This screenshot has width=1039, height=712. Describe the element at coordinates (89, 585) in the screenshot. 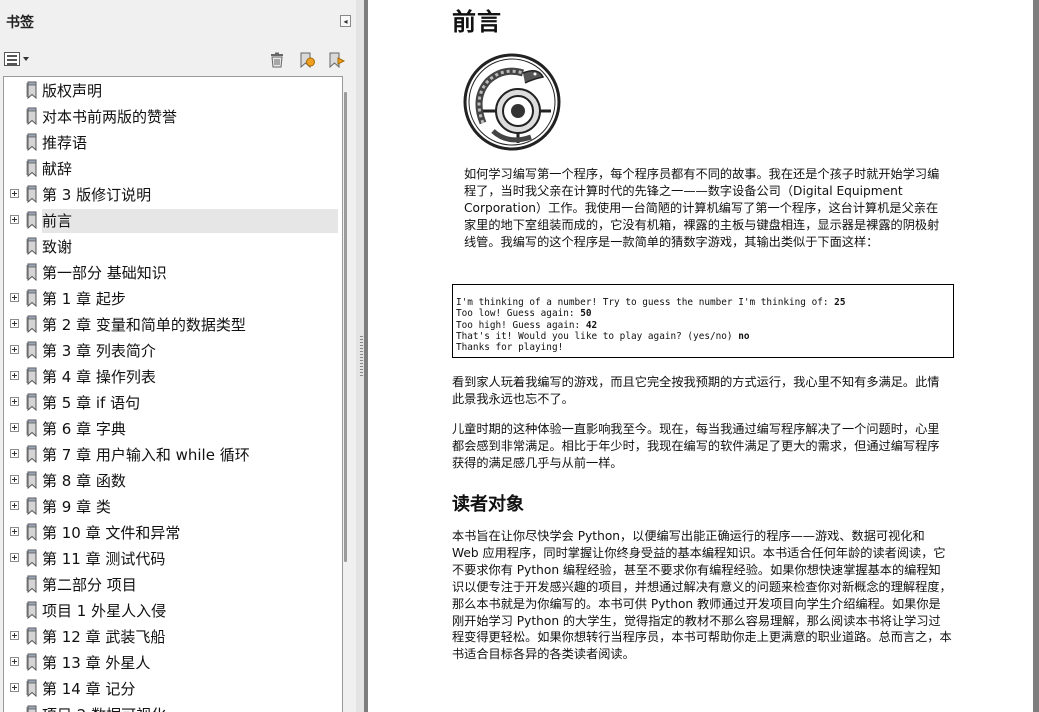

I see `bookmark-label: 第二部分 项目` at that location.